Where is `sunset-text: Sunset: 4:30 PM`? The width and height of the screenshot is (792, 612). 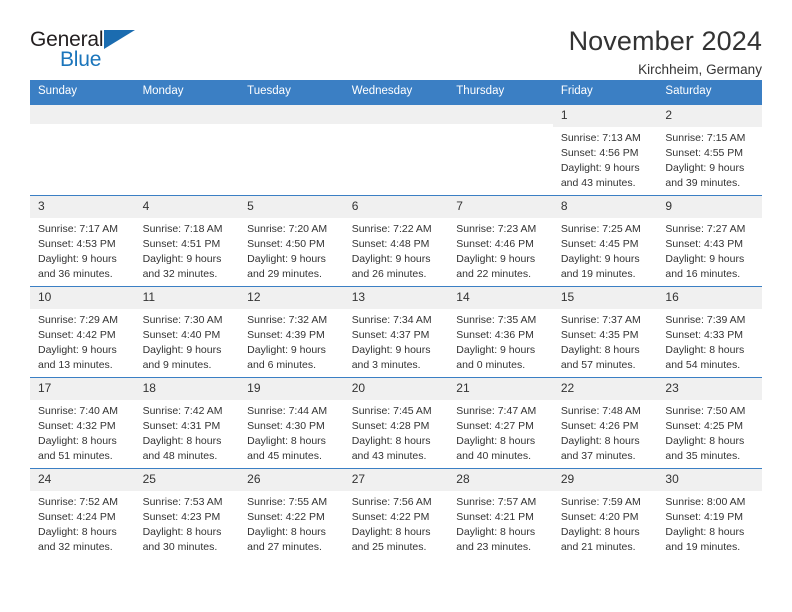 sunset-text: Sunset: 4:30 PM is located at coordinates (286, 425).